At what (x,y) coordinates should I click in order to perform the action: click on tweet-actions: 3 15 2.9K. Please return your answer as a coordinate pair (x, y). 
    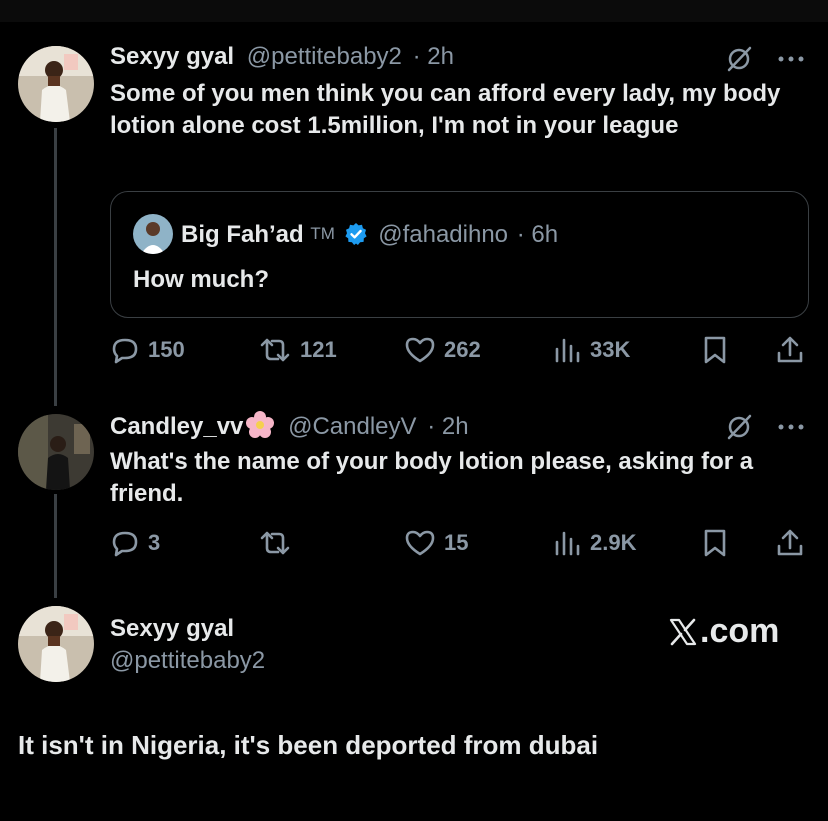
    Looking at the image, I should click on (460, 543).